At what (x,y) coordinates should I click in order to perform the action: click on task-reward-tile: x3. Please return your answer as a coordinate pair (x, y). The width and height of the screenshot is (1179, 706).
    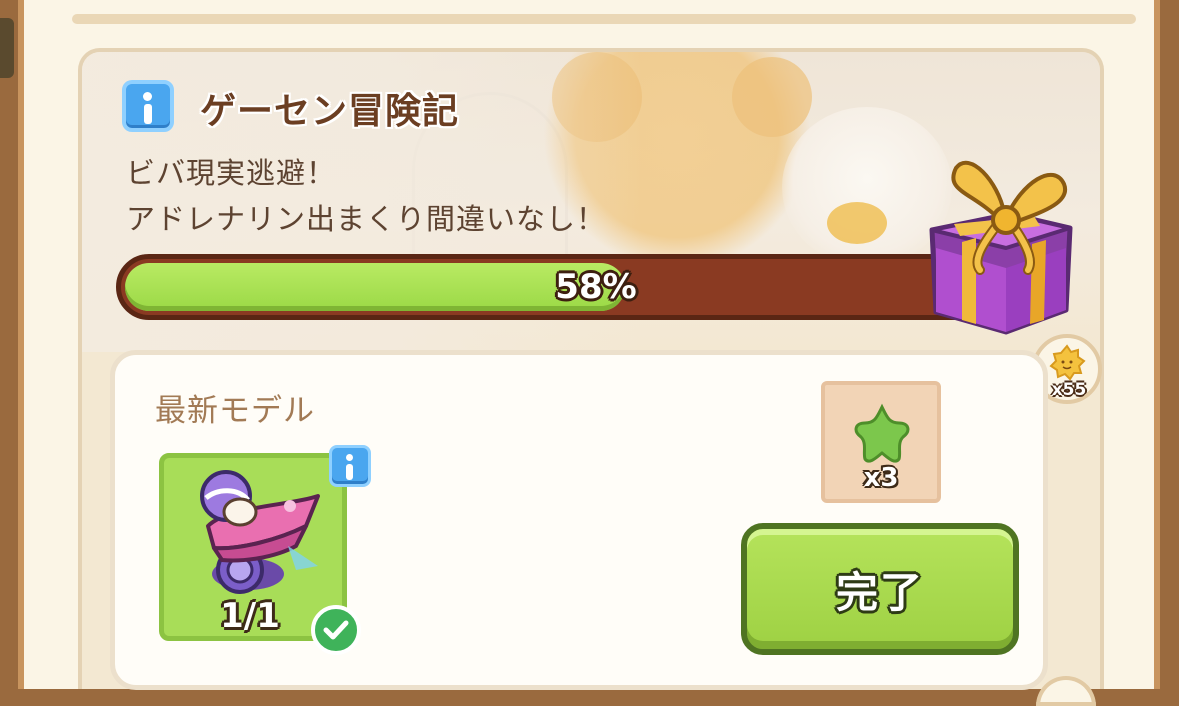
    Looking at the image, I should click on (881, 442).